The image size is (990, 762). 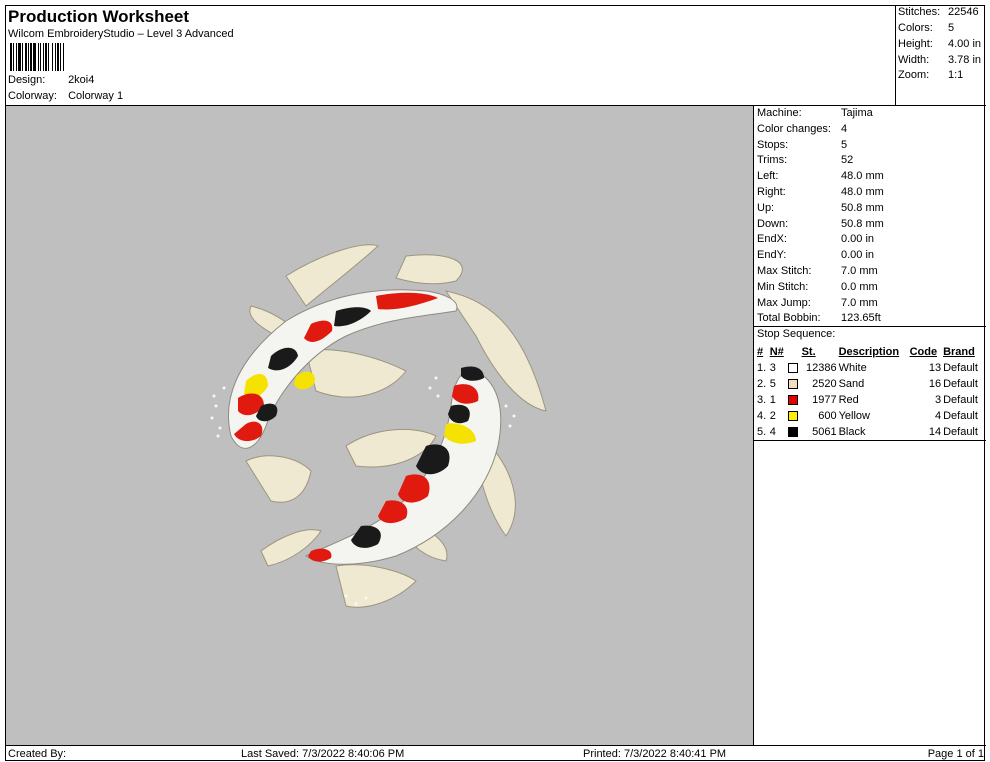 I want to click on table-header-row: # N# St. Description Code Brand, so click(x=870, y=352).